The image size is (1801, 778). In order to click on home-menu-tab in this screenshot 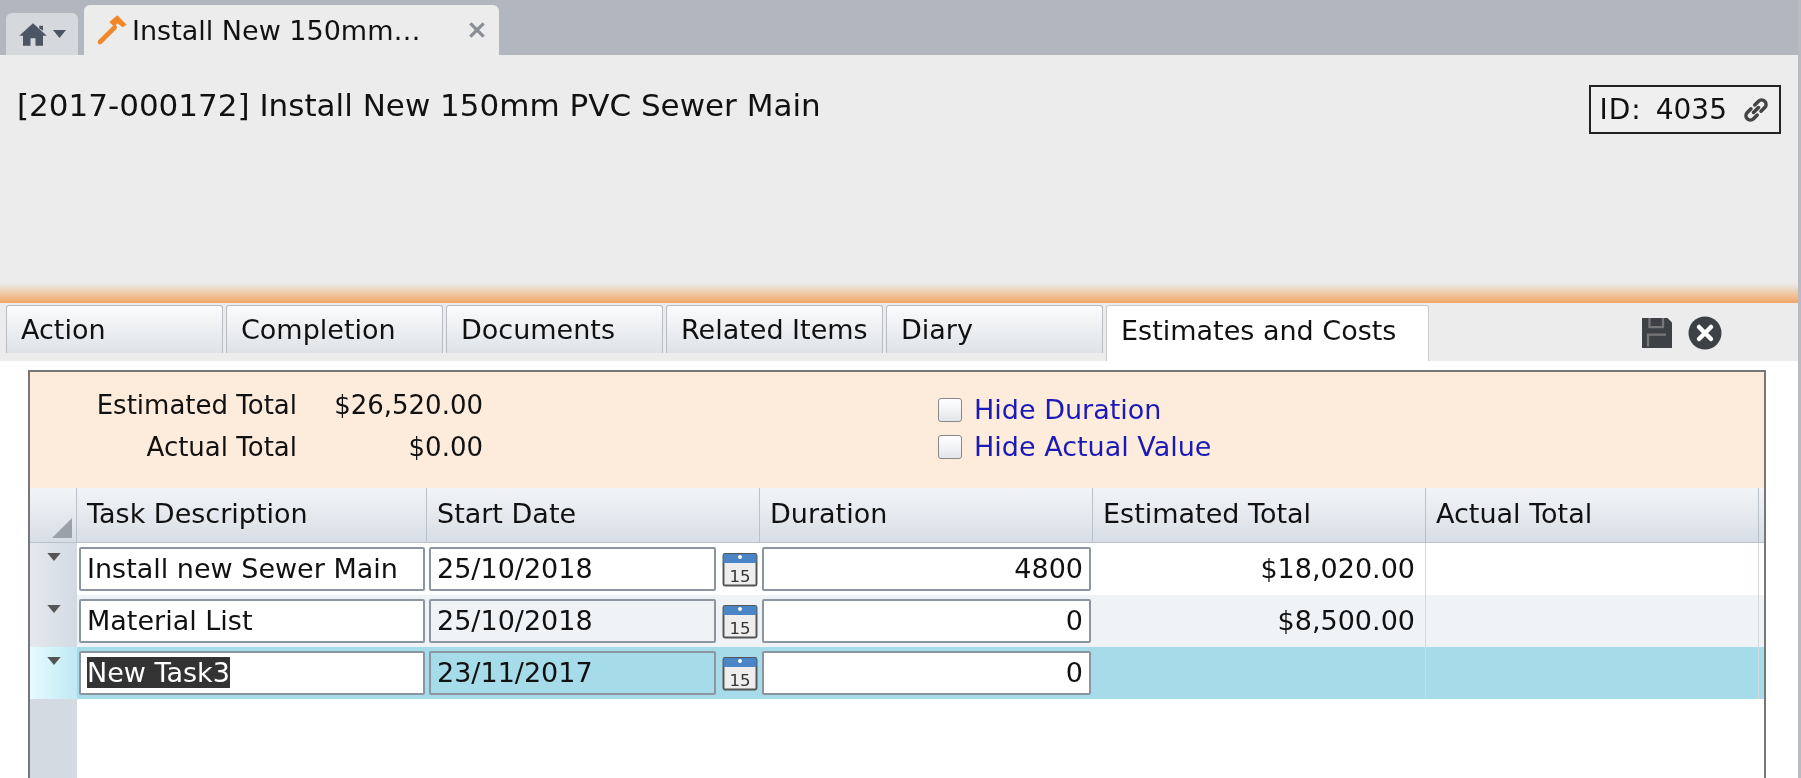, I will do `click(42, 34)`.